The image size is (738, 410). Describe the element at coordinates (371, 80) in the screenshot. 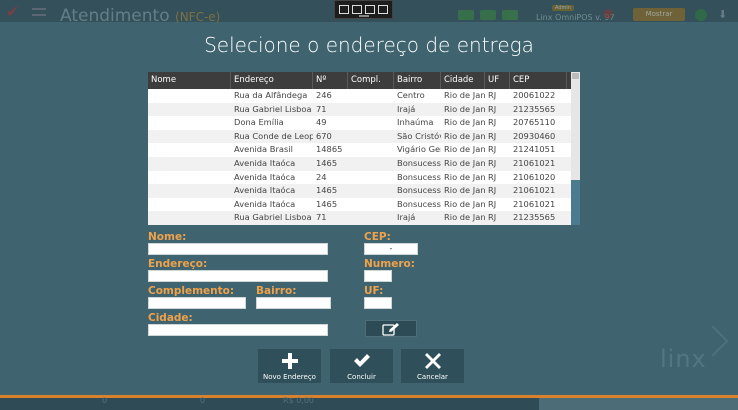

I see `col-complemento: Compl.` at that location.